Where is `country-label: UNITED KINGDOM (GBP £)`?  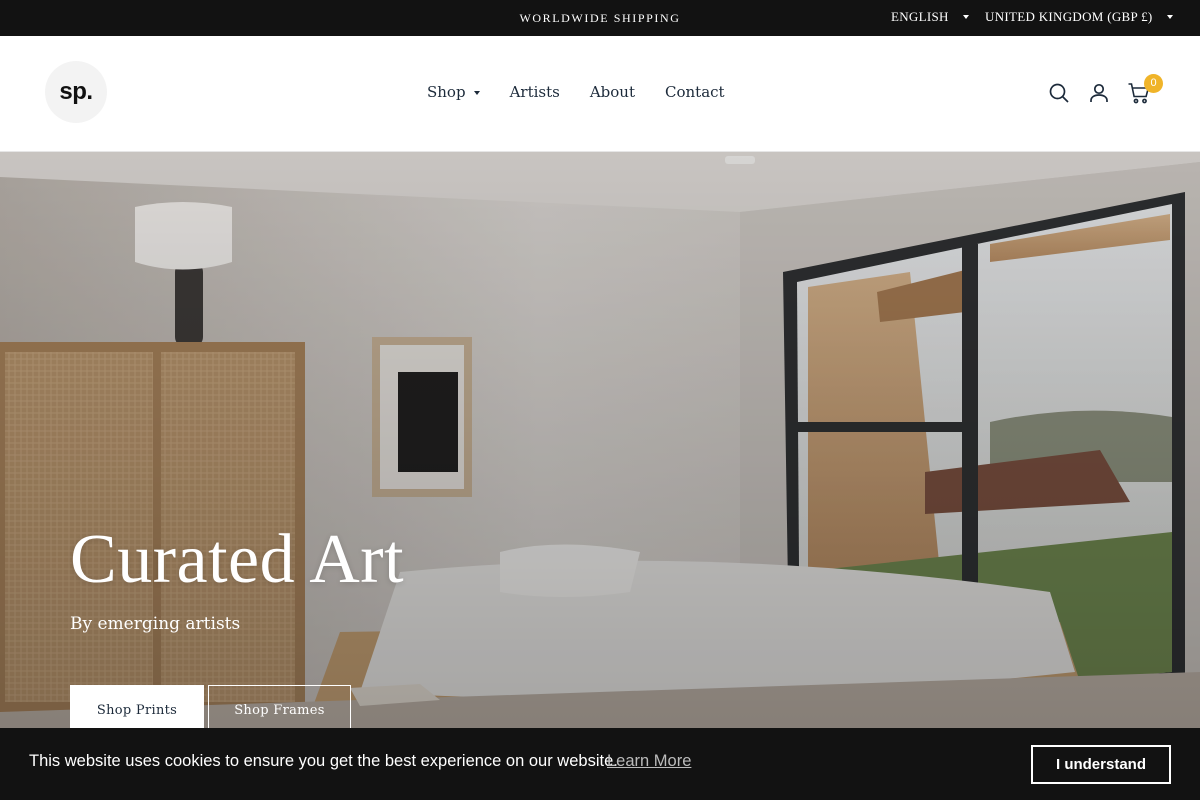 country-label: UNITED KINGDOM (GBP £) is located at coordinates (1069, 16).